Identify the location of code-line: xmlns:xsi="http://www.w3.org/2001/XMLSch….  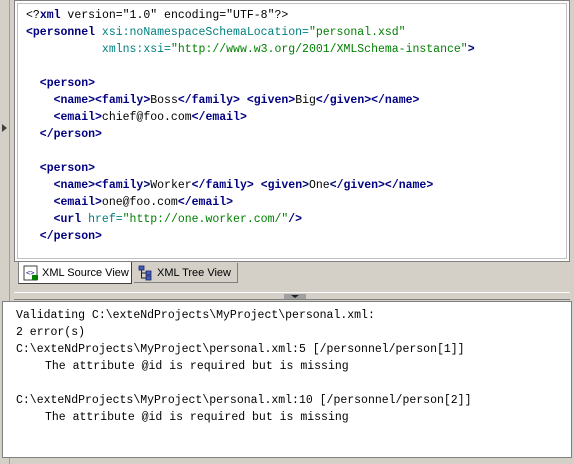
(250, 50).